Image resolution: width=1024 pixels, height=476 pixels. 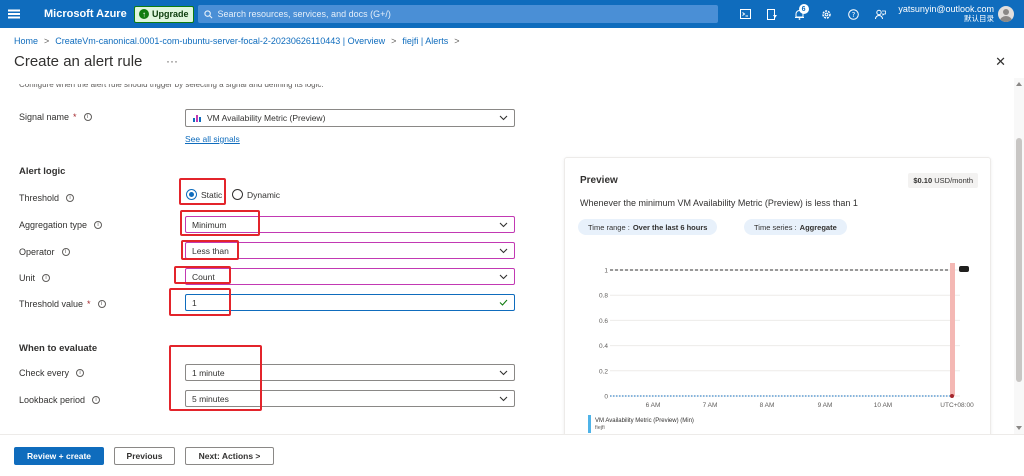 What do you see at coordinates (609, 227) in the screenshot?
I see `time-range-label: Time range :` at bounding box center [609, 227].